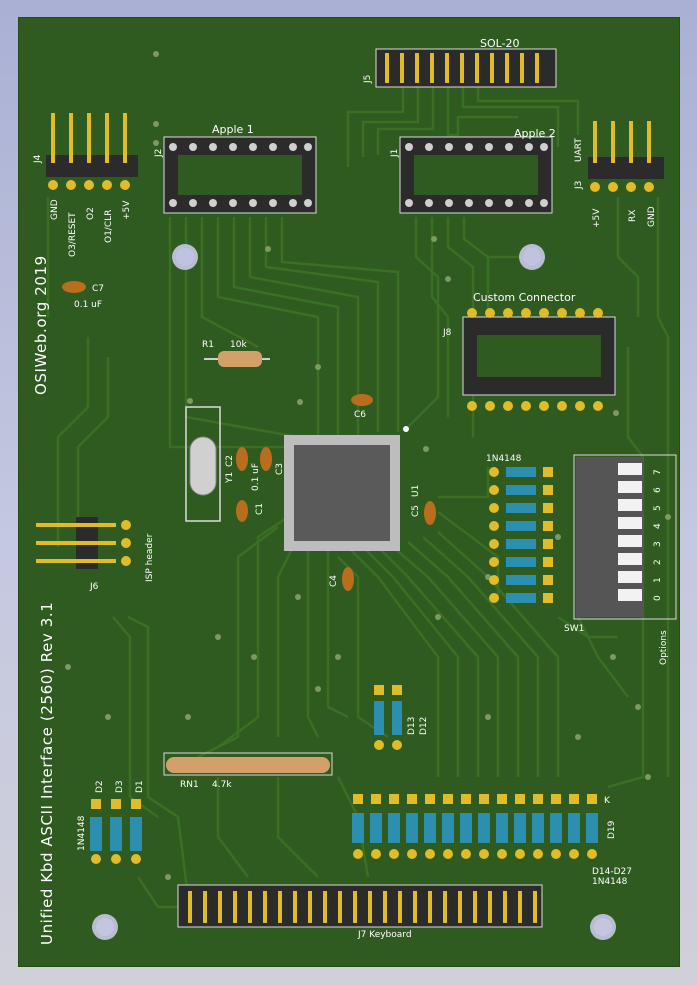 This screenshot has width=697, height=985. I want to click on j7-keyboard-label: J7 Keyboard, so click(384, 935).